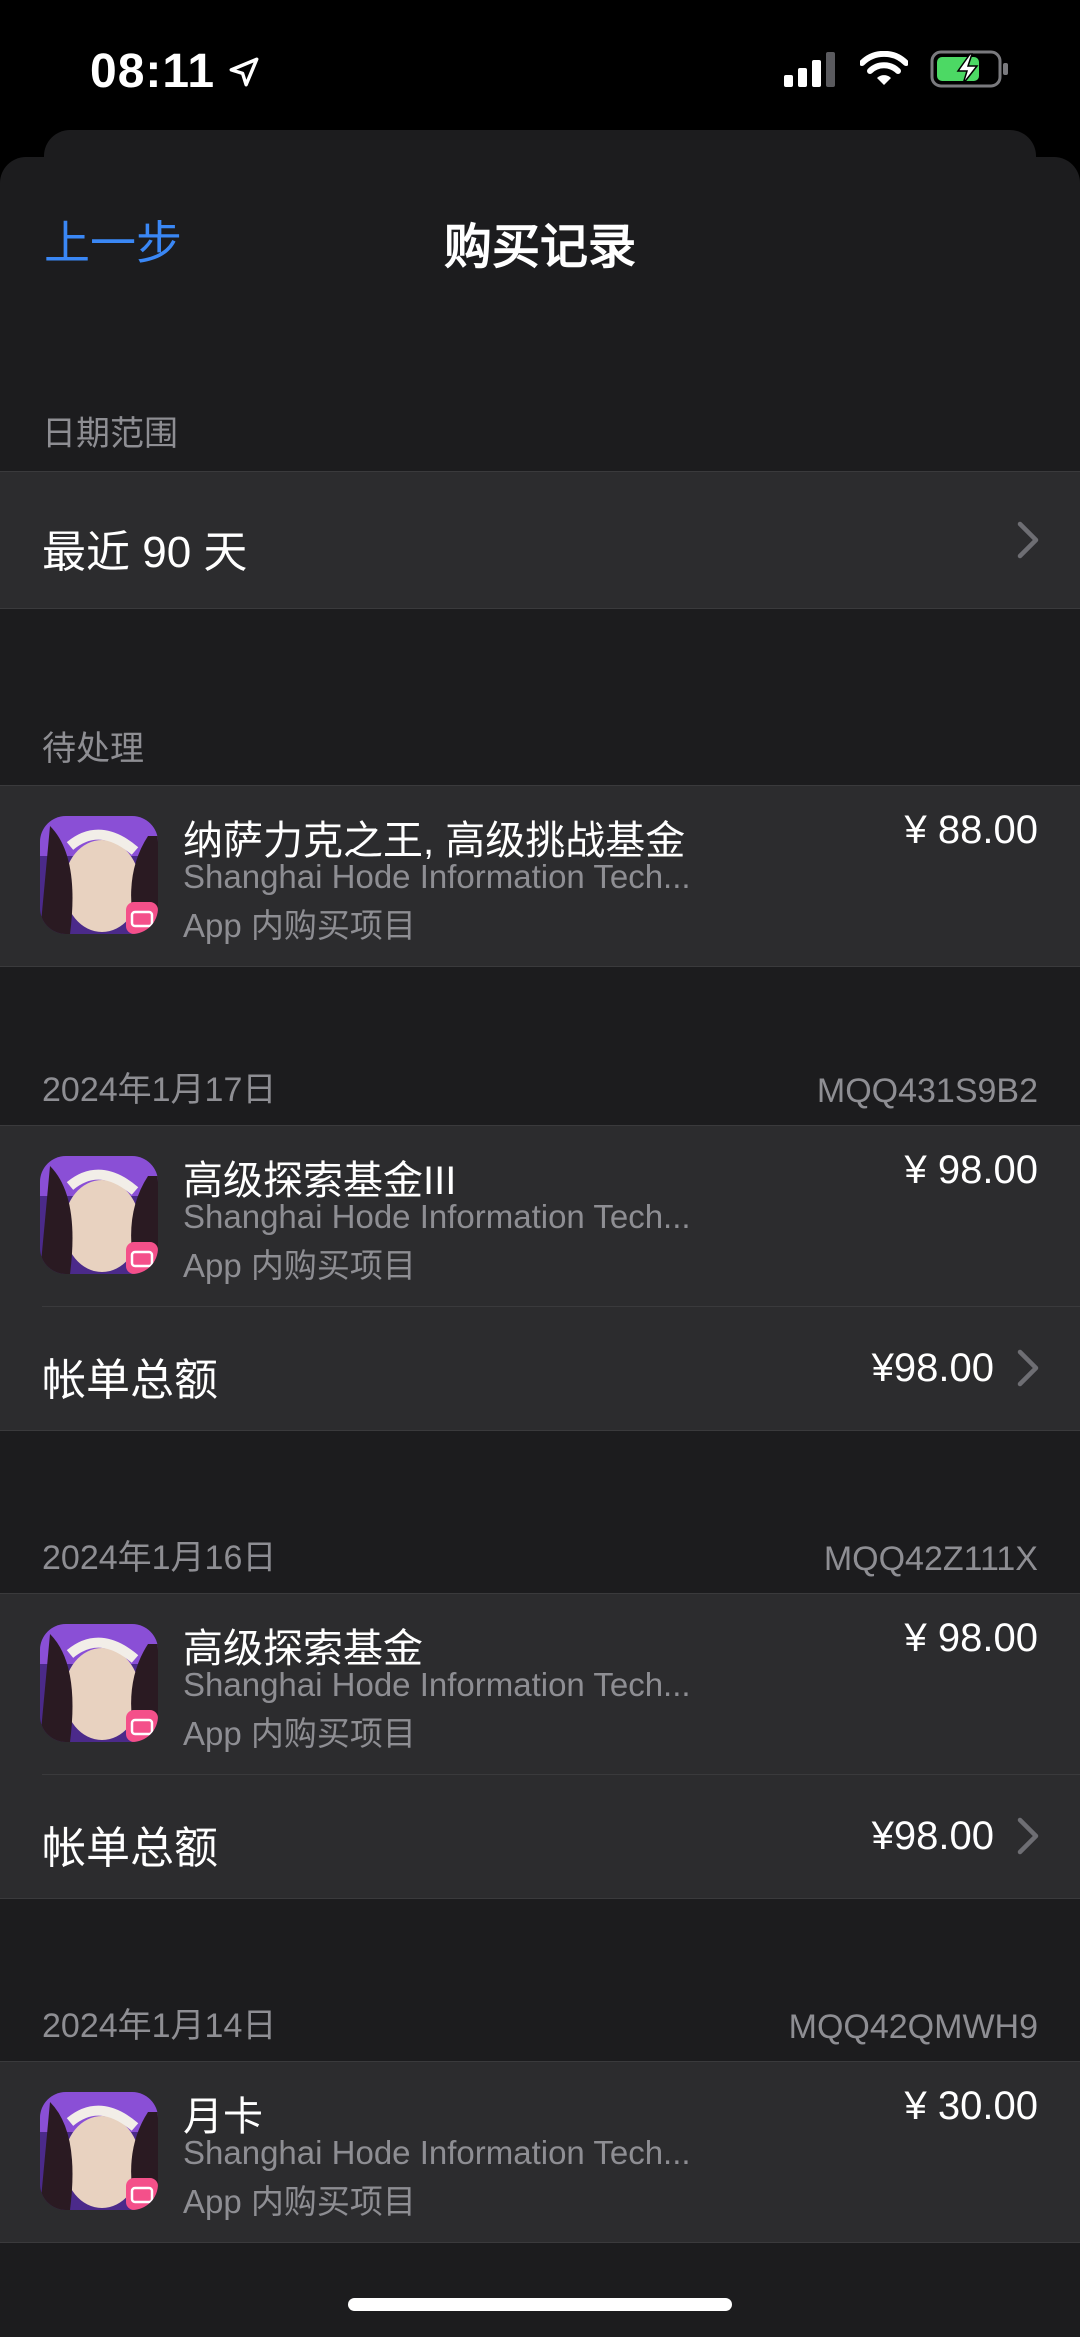 This screenshot has height=2337, width=1080. What do you see at coordinates (884, 68) in the screenshot?
I see `wifi-icon` at bounding box center [884, 68].